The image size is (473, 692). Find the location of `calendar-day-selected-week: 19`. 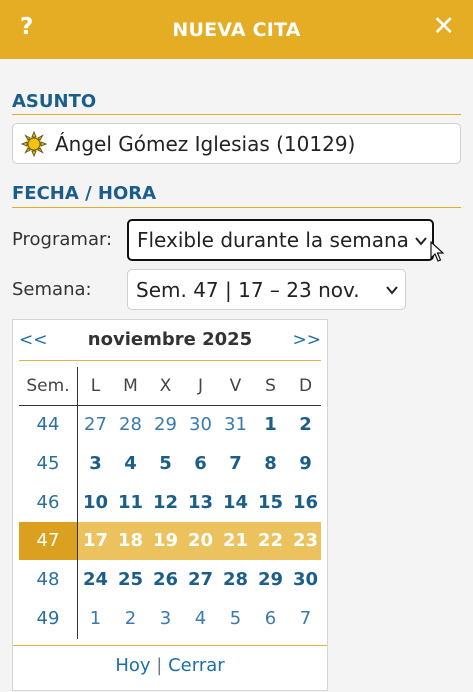

calendar-day-selected-week: 19 is located at coordinates (165, 541).